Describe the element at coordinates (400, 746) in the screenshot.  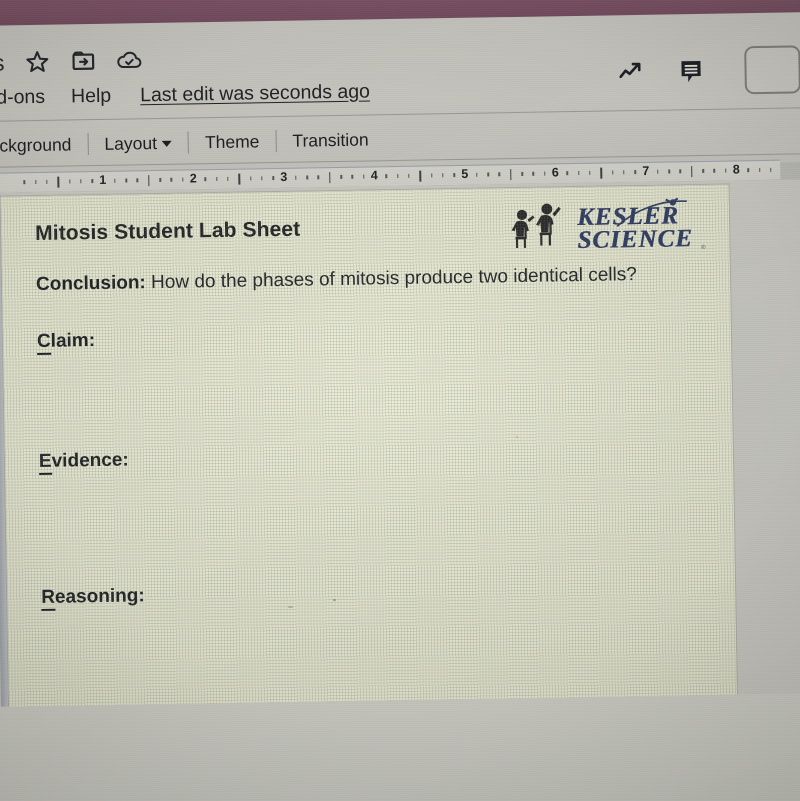
I see `workspace-below-slide` at that location.